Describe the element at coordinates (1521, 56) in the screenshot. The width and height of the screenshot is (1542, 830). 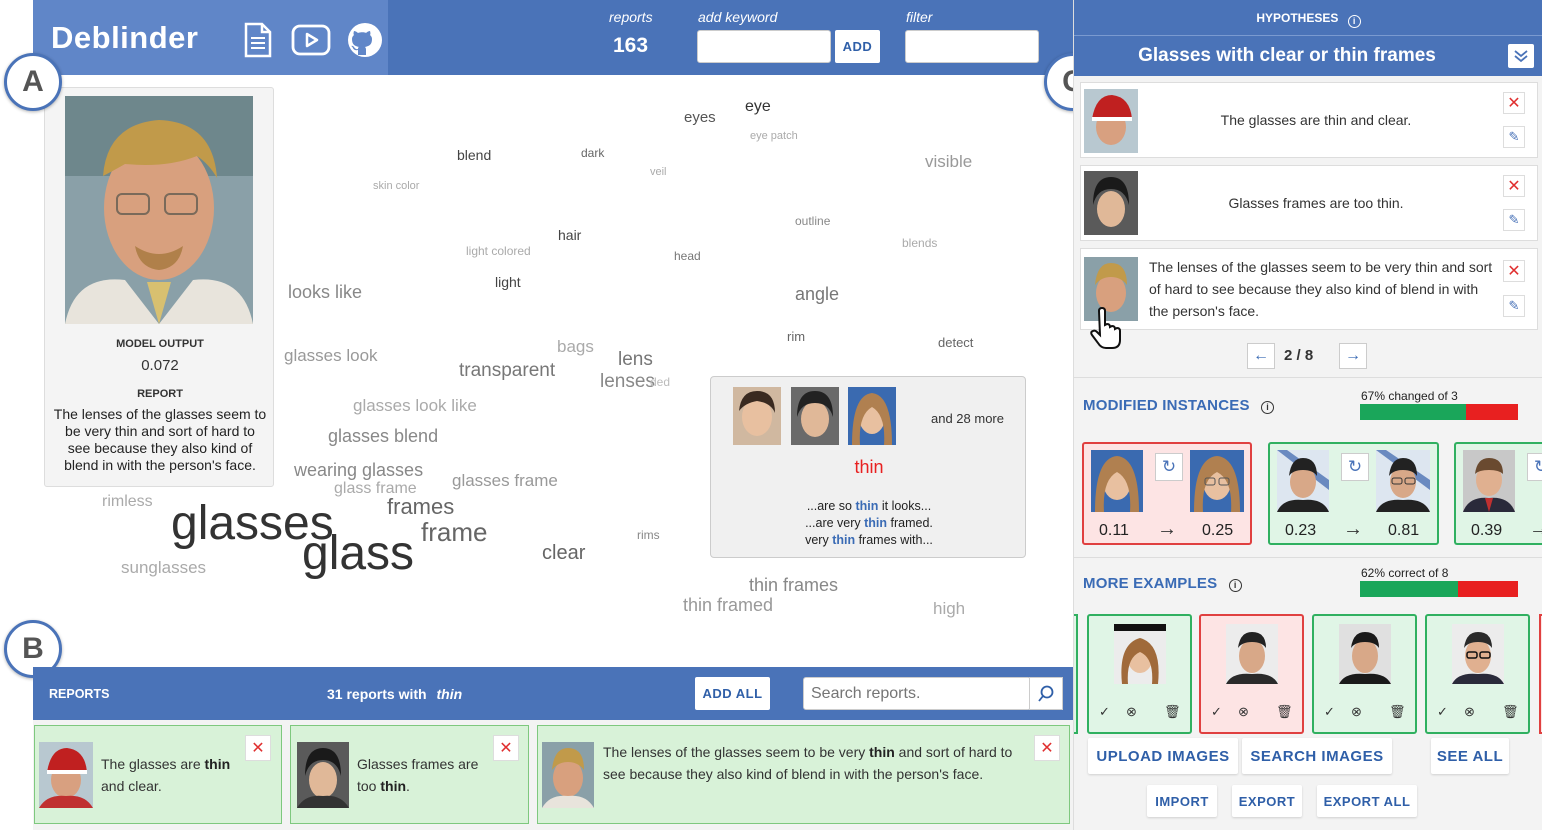
I see `hypothesis-dropdown-button` at that location.